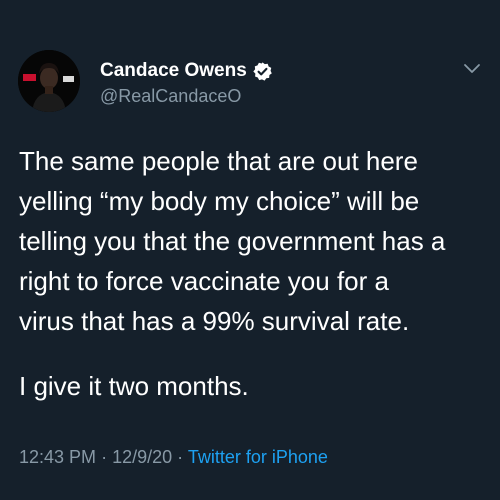 The width and height of the screenshot is (500, 500). I want to click on profile-photo-icon, so click(49, 81).